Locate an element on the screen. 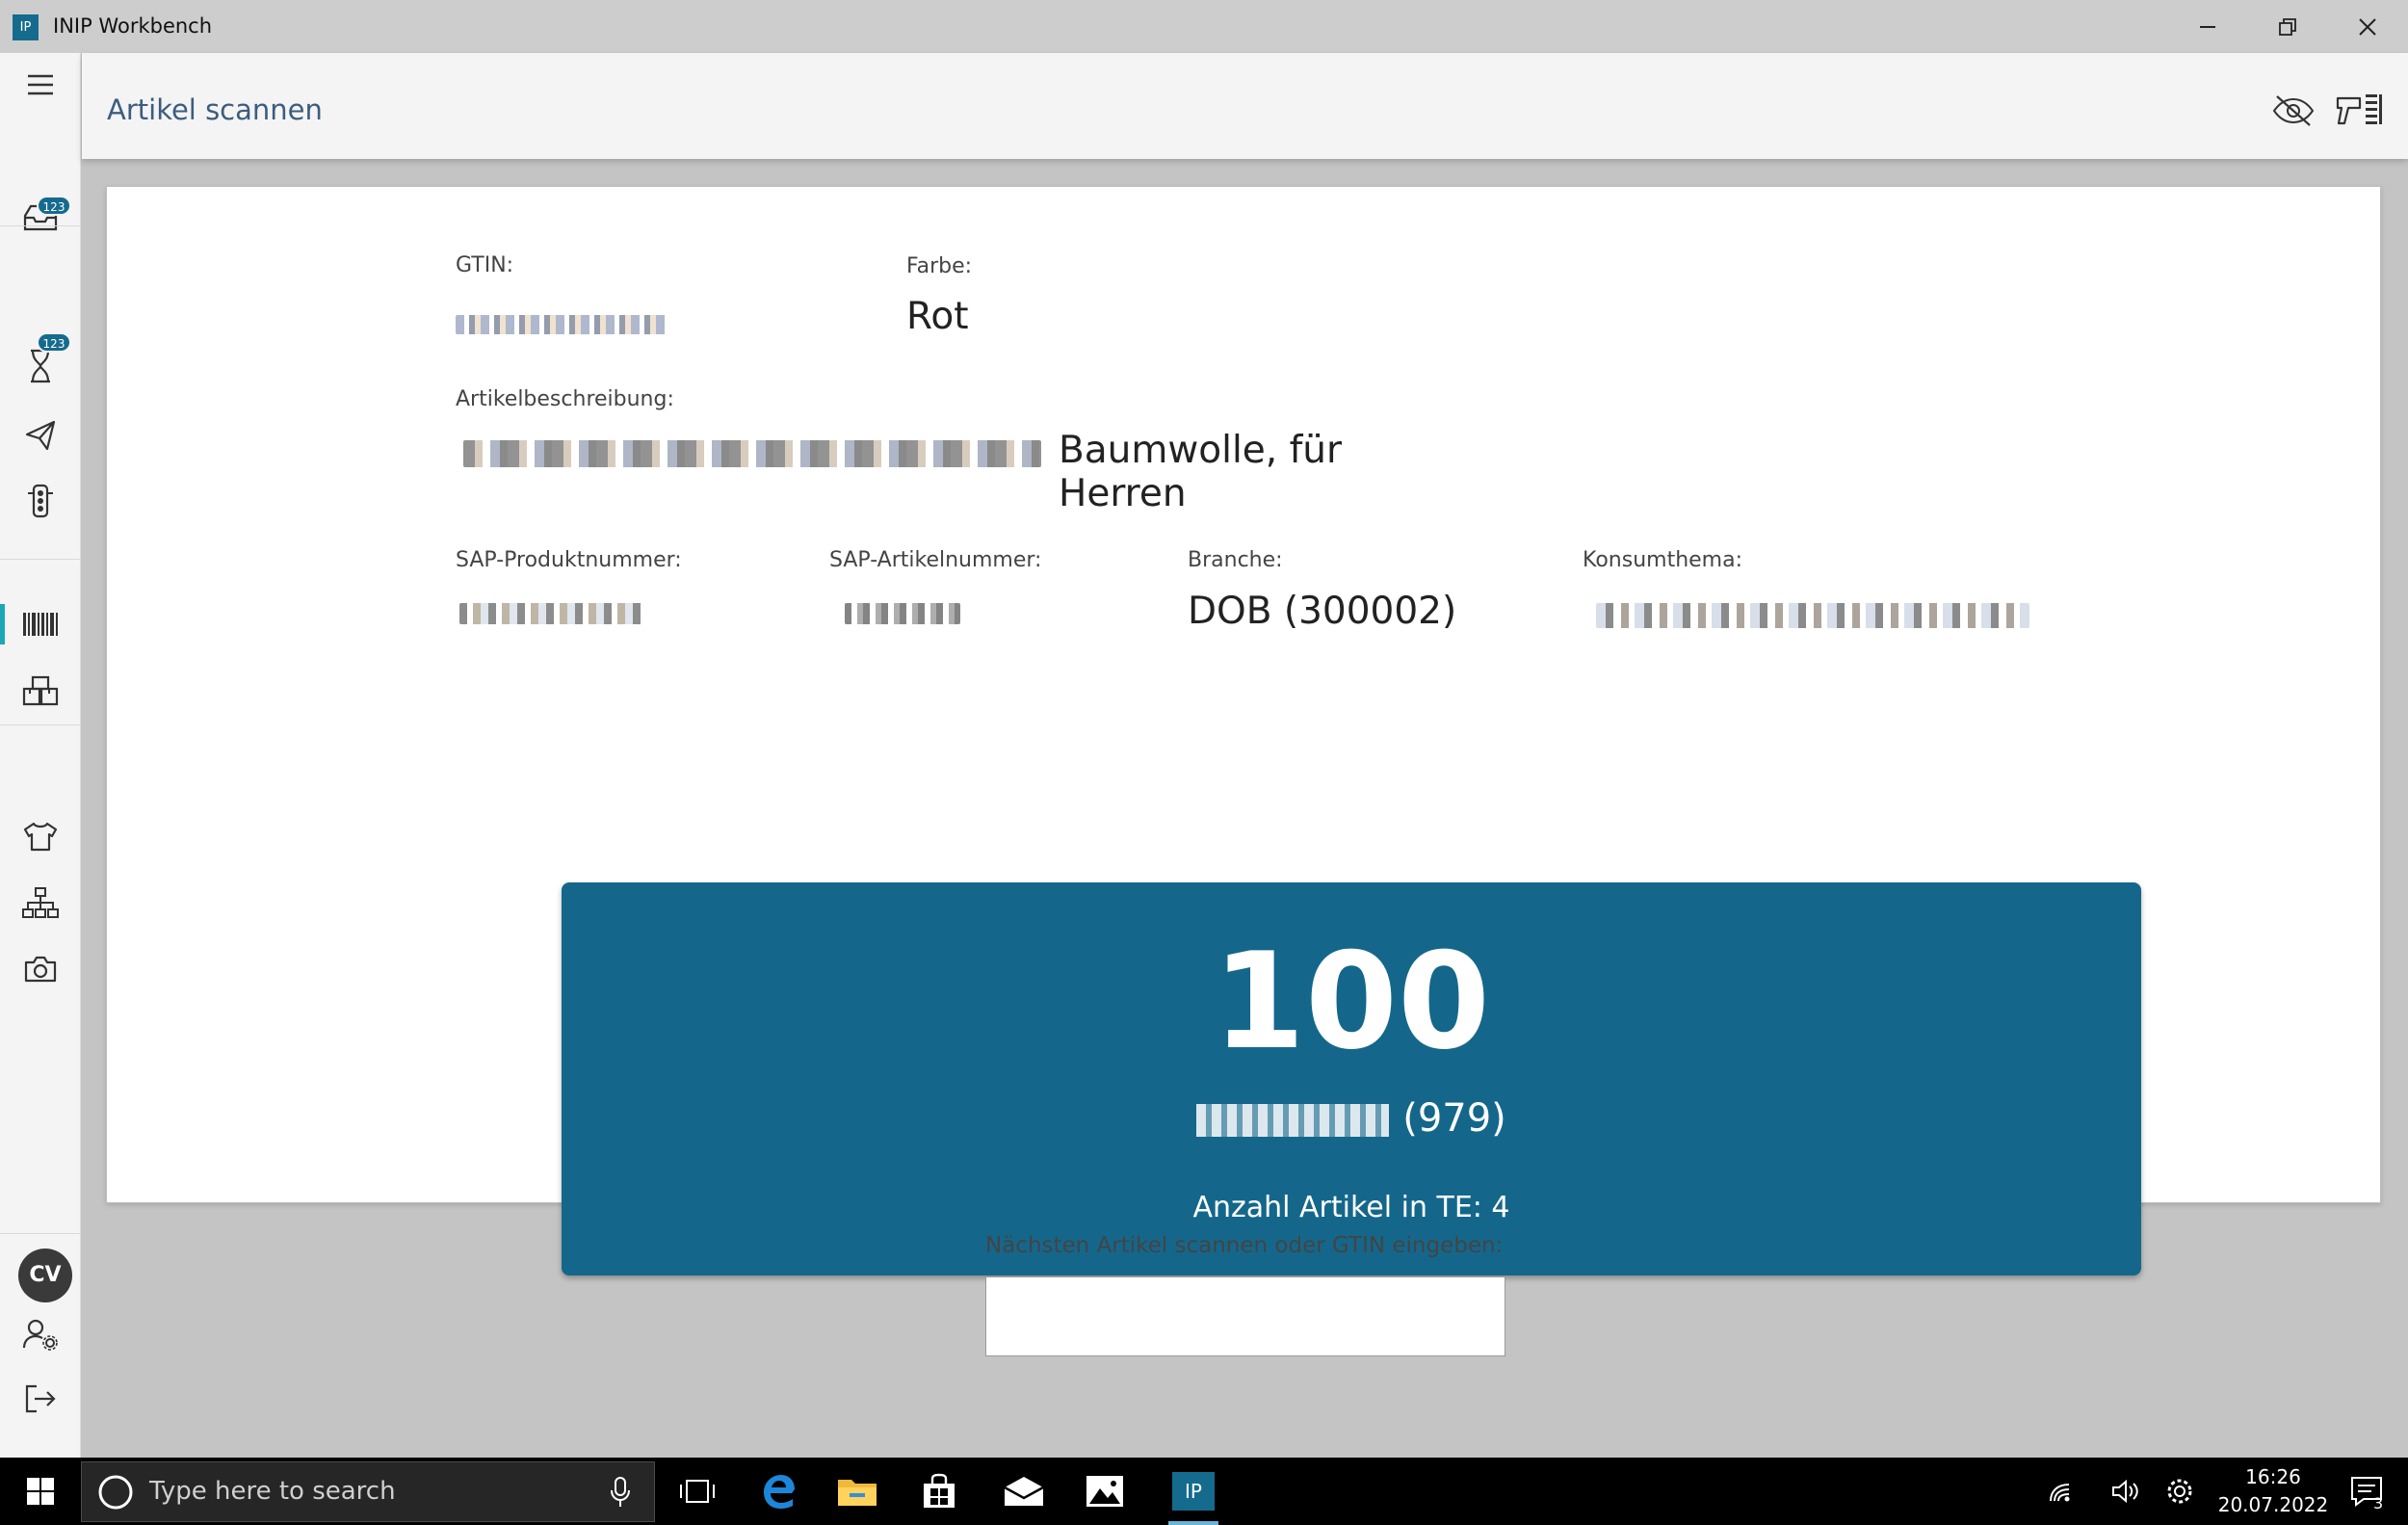 The height and width of the screenshot is (1525, 2408). boxes-icon is located at coordinates (40, 691).